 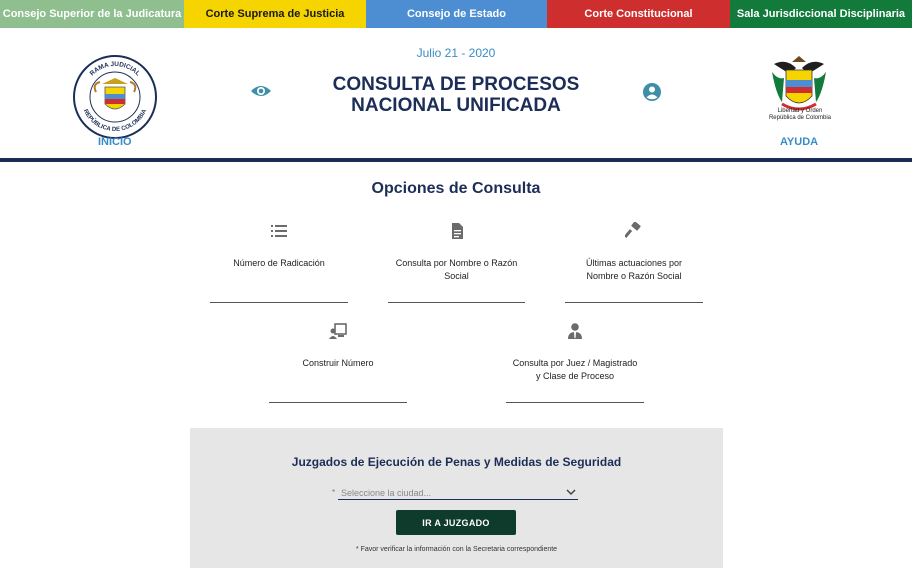 I want to click on option-label-line1: Consulta por Juez / Magistrado, so click(x=575, y=363).